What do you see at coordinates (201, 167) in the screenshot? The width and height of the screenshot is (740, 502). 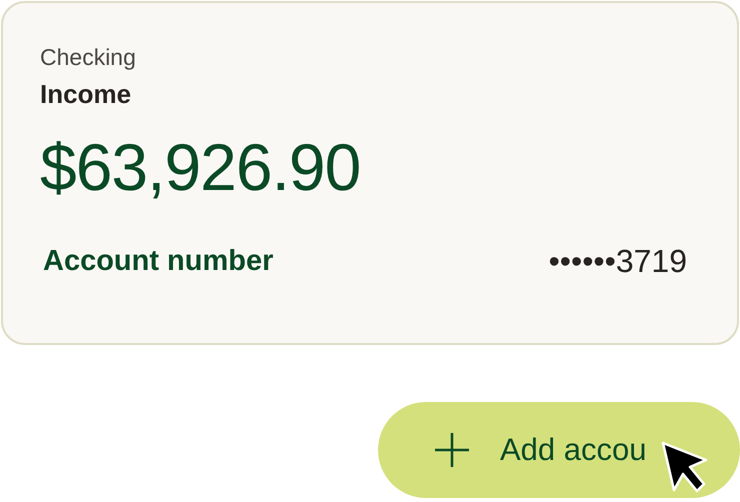 I see `account-balance: $63,926.90` at bounding box center [201, 167].